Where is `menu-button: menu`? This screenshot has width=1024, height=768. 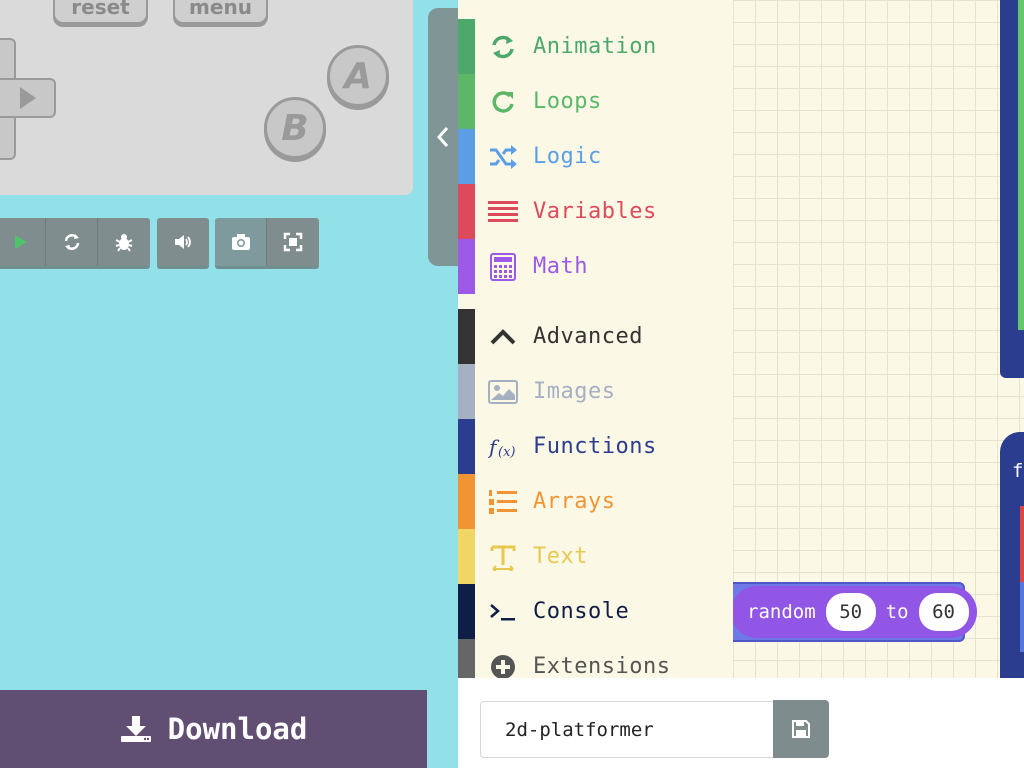
menu-button: menu is located at coordinates (220, 12).